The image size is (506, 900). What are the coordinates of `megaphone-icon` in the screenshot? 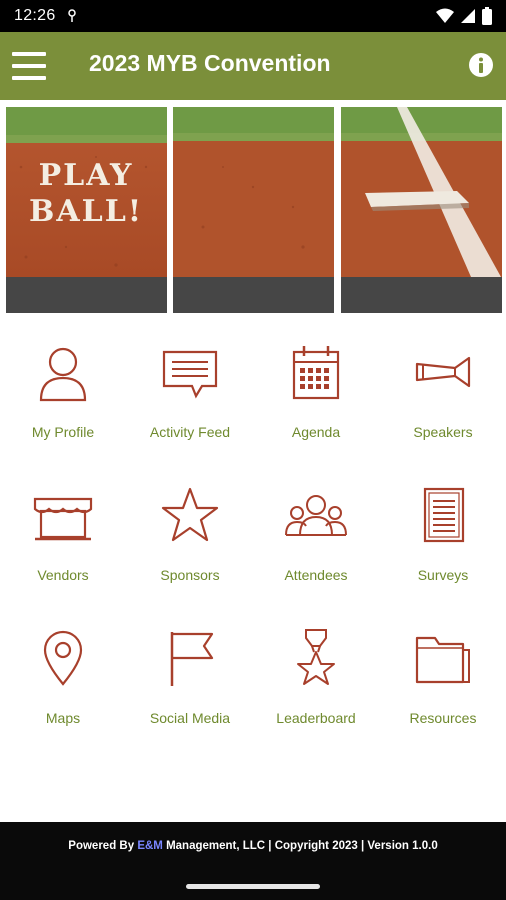 It's located at (443, 372).